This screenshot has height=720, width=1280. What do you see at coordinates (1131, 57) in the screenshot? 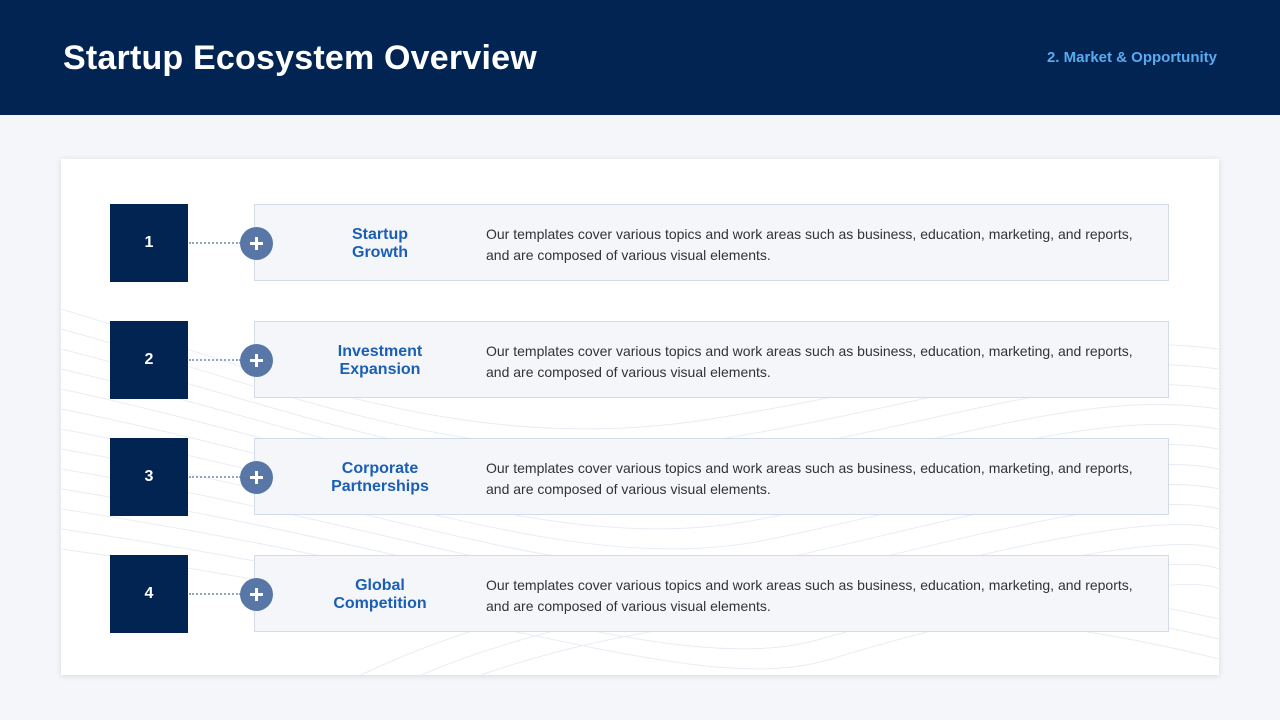
I see `section-label: 2. Market & Opportunity` at bounding box center [1131, 57].